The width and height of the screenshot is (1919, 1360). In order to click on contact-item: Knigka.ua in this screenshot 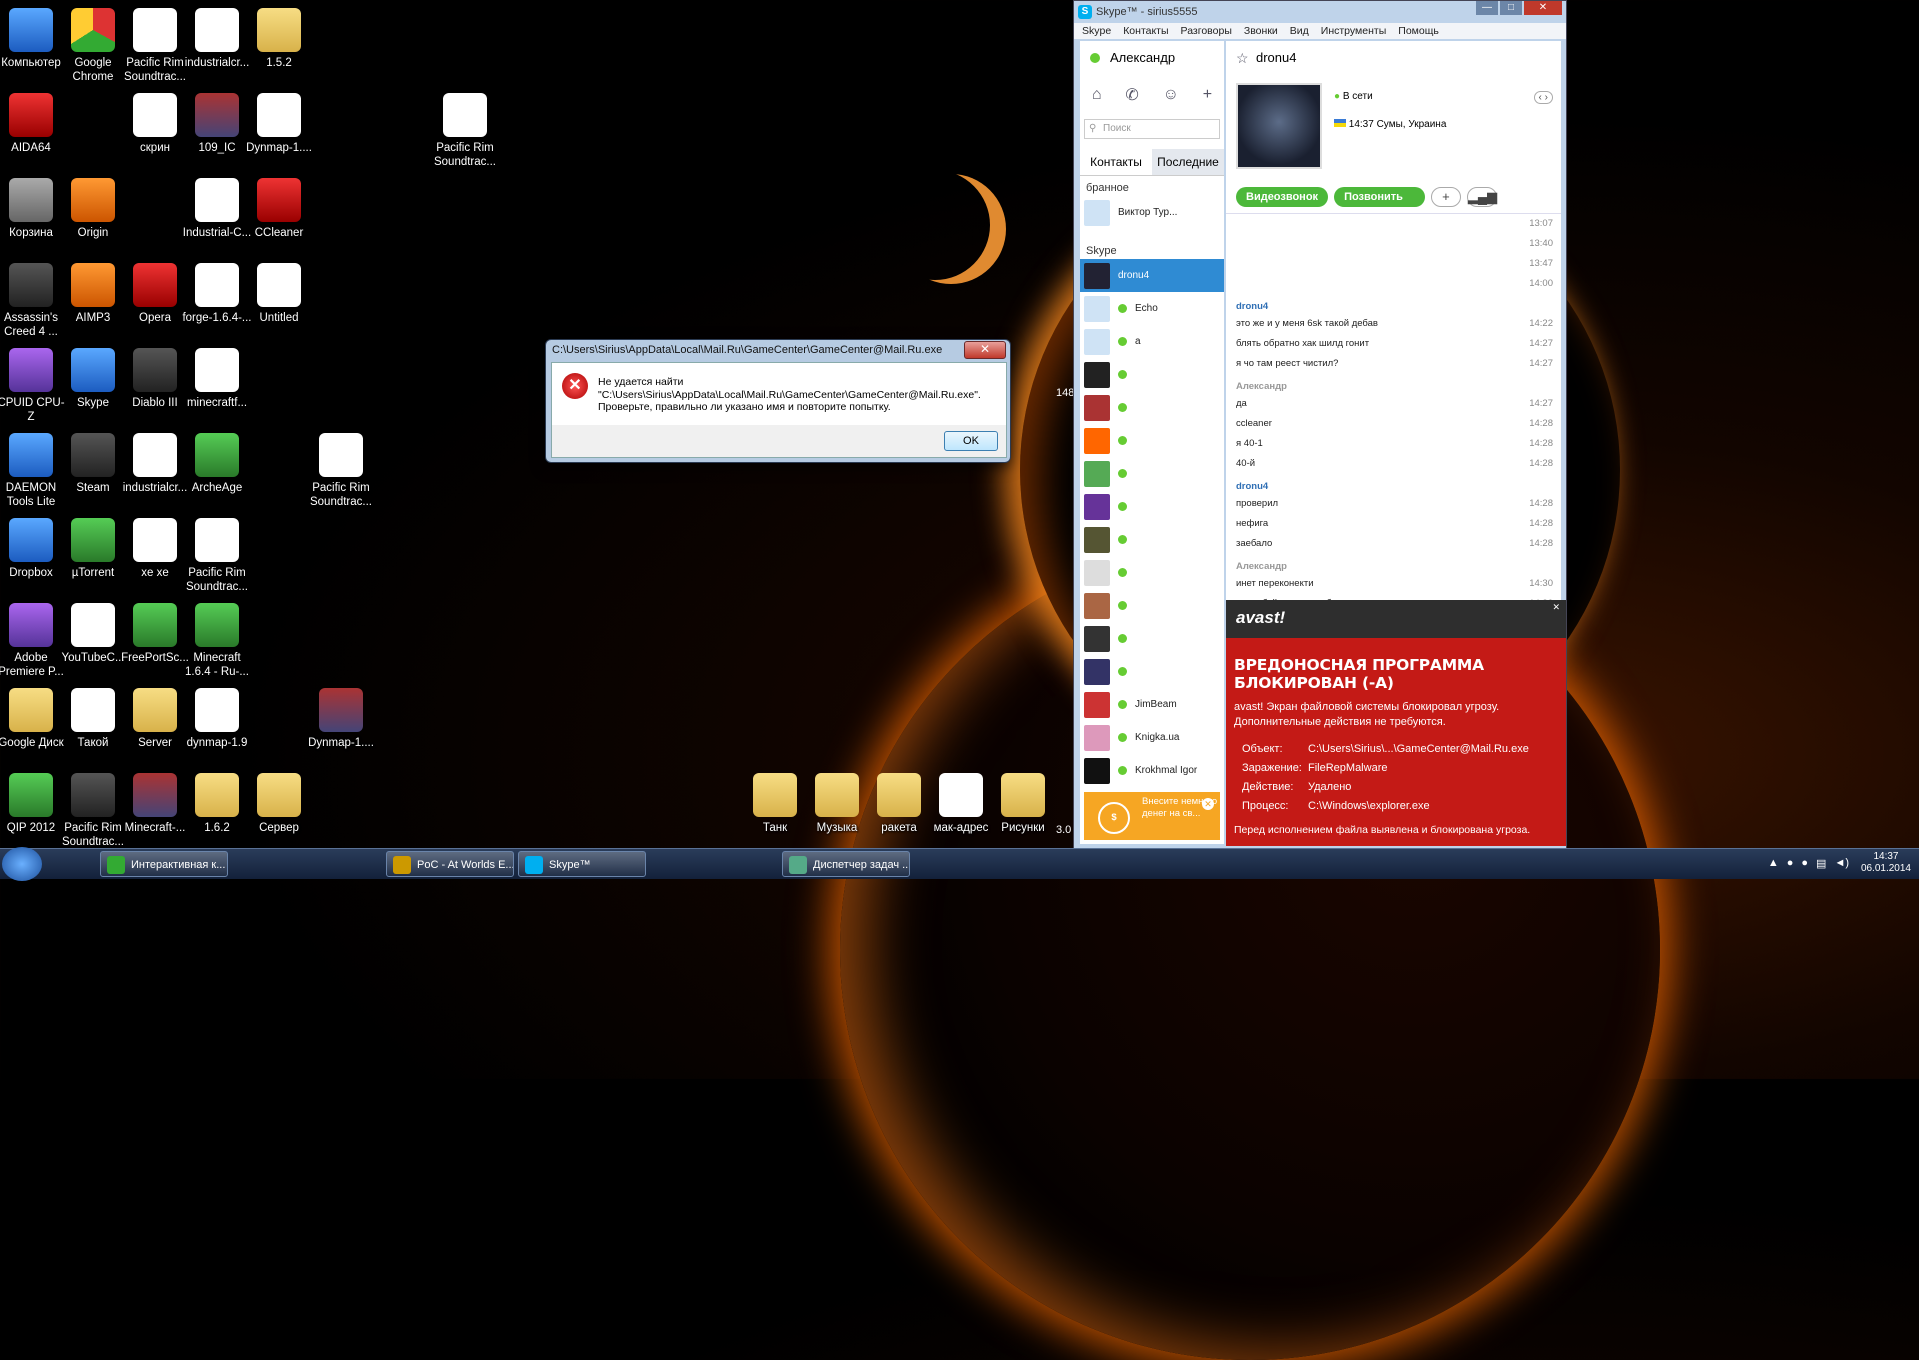, I will do `click(1152, 737)`.